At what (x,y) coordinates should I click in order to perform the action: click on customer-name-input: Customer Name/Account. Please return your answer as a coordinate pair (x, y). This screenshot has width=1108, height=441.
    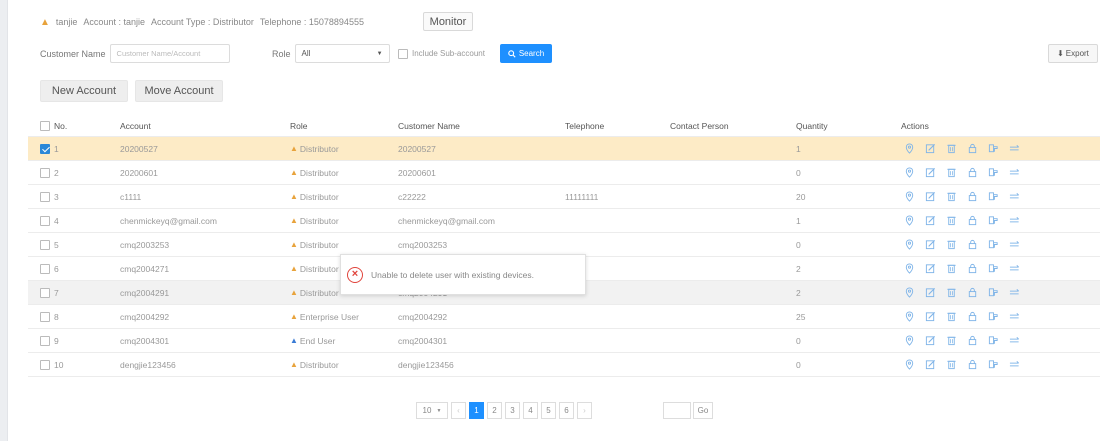
    Looking at the image, I should click on (169, 53).